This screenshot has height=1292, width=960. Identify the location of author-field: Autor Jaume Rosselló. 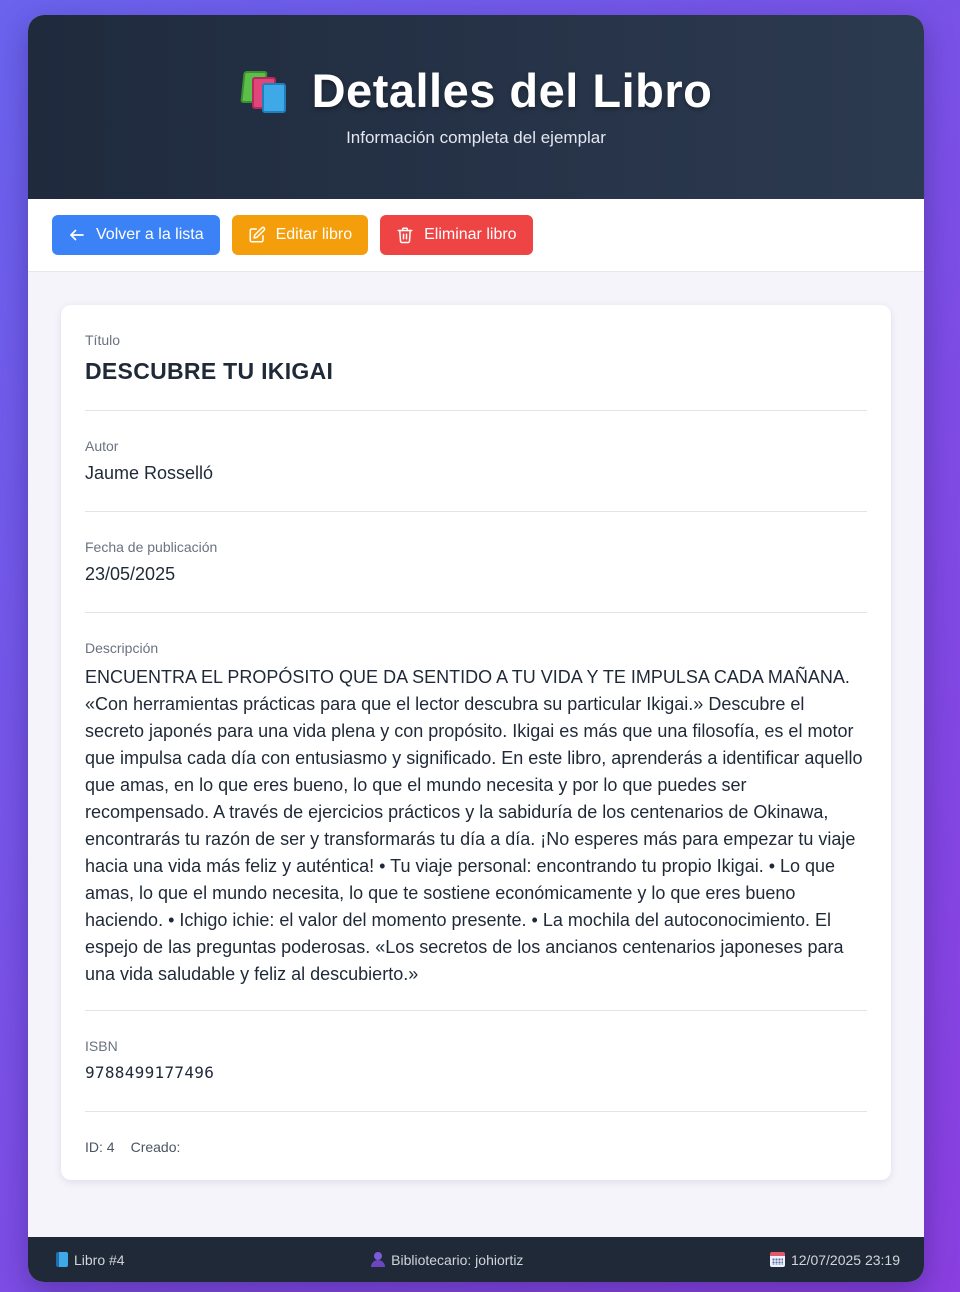
(476, 461).